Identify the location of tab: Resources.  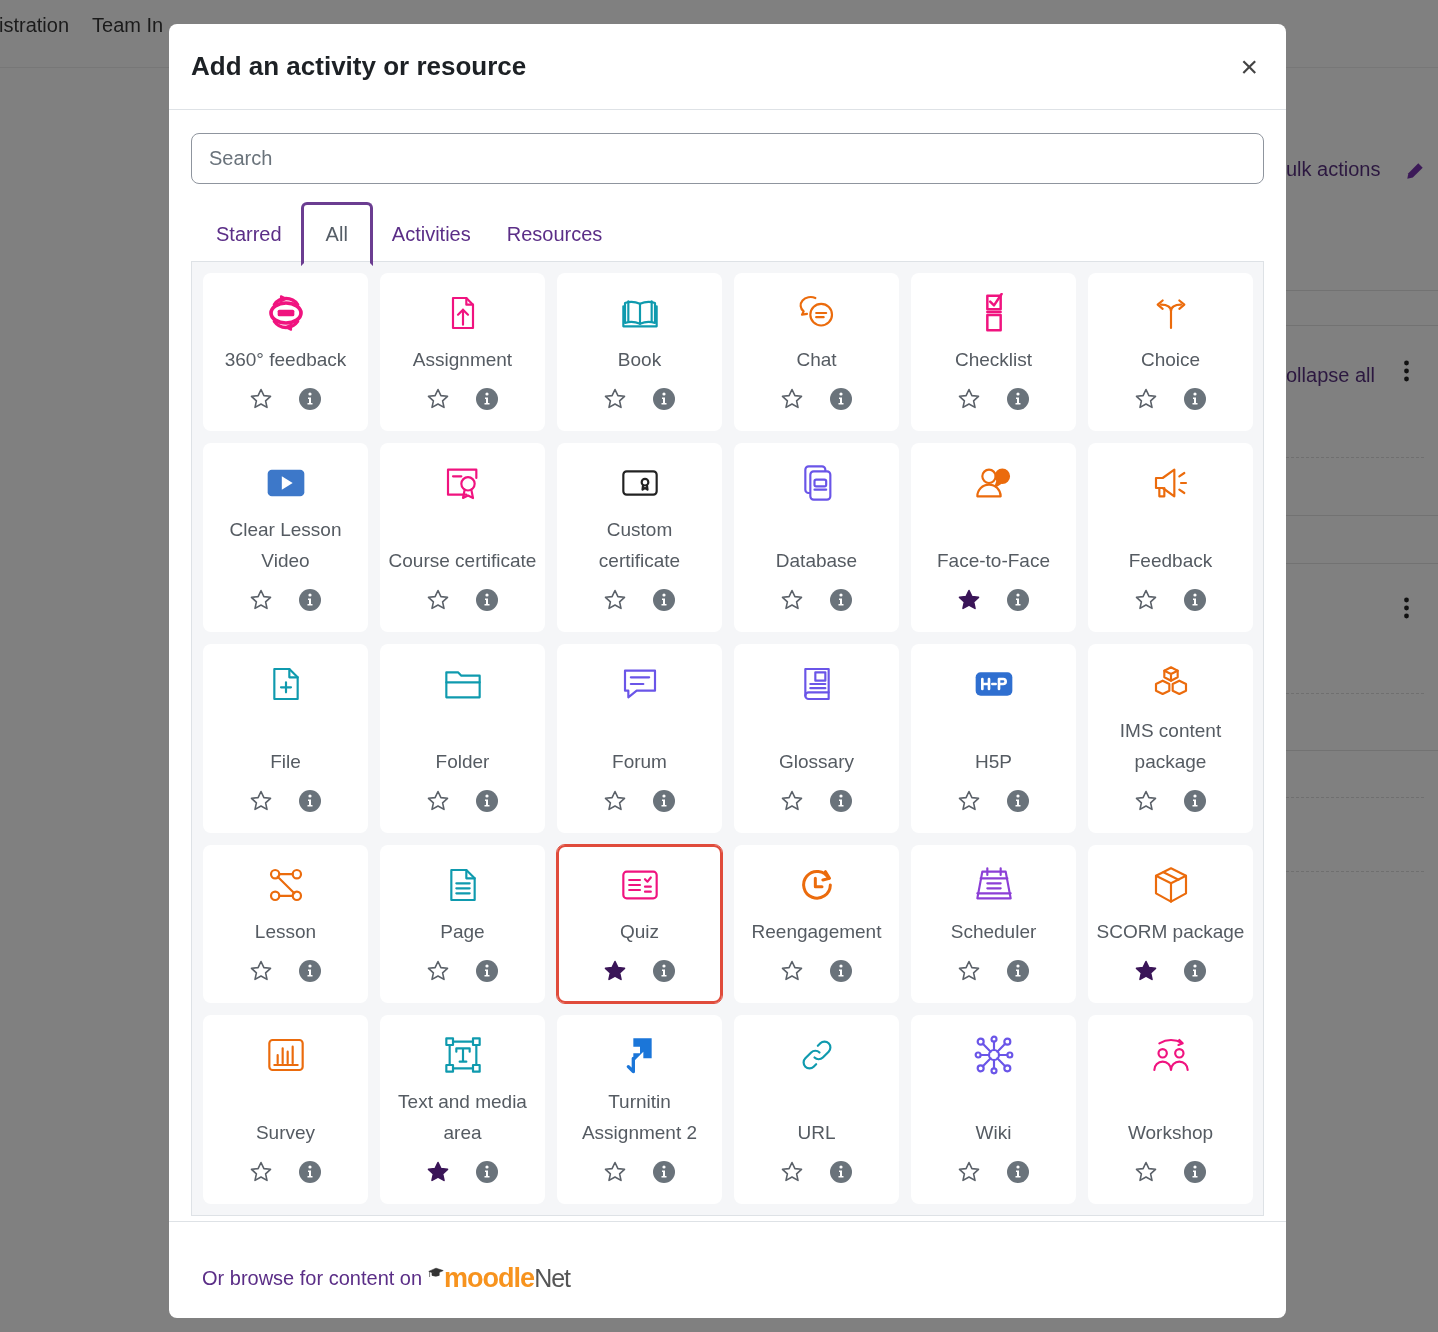
(554, 234).